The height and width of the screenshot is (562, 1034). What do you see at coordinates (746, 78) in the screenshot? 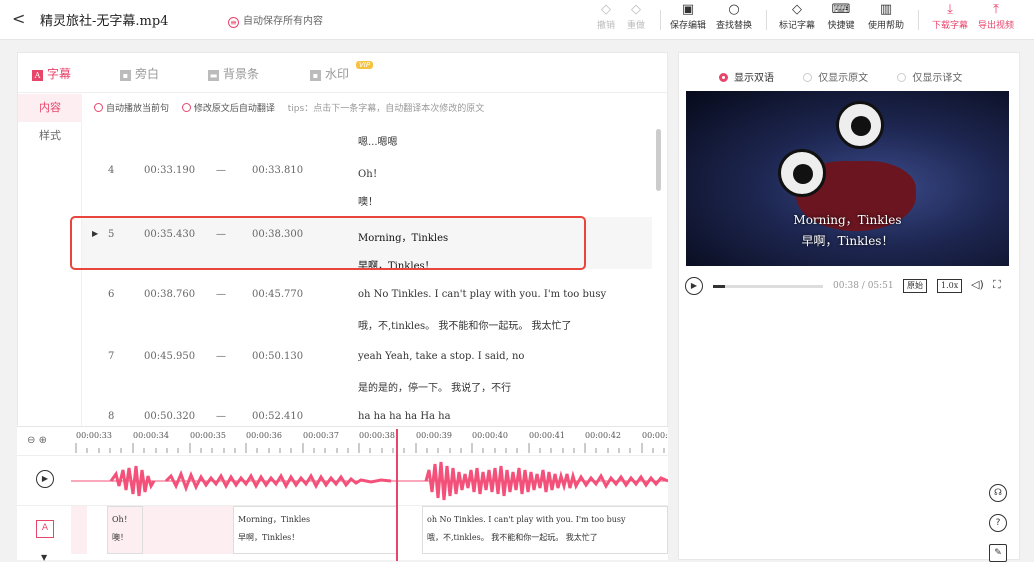
I see `mode-bilingual: 显示双语` at bounding box center [746, 78].